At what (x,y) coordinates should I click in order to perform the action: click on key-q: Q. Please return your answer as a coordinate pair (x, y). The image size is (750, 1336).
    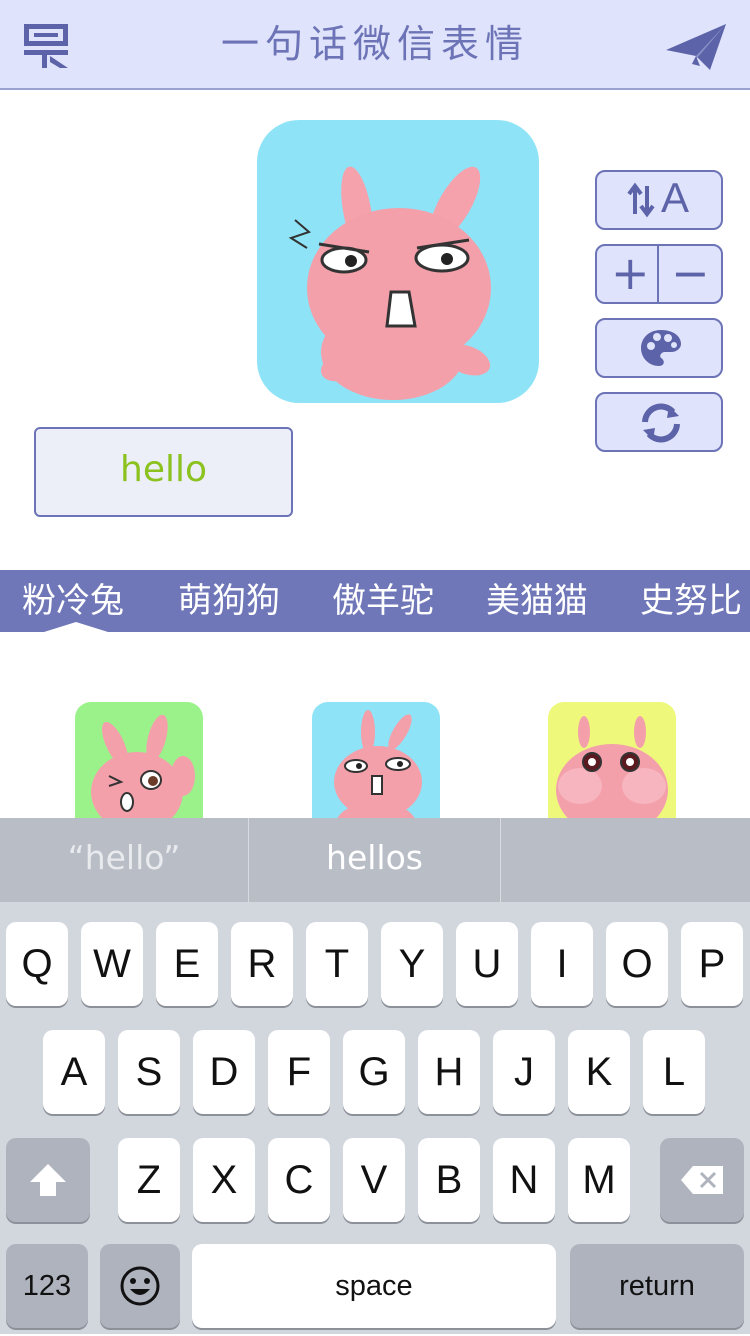
    Looking at the image, I should click on (37, 964).